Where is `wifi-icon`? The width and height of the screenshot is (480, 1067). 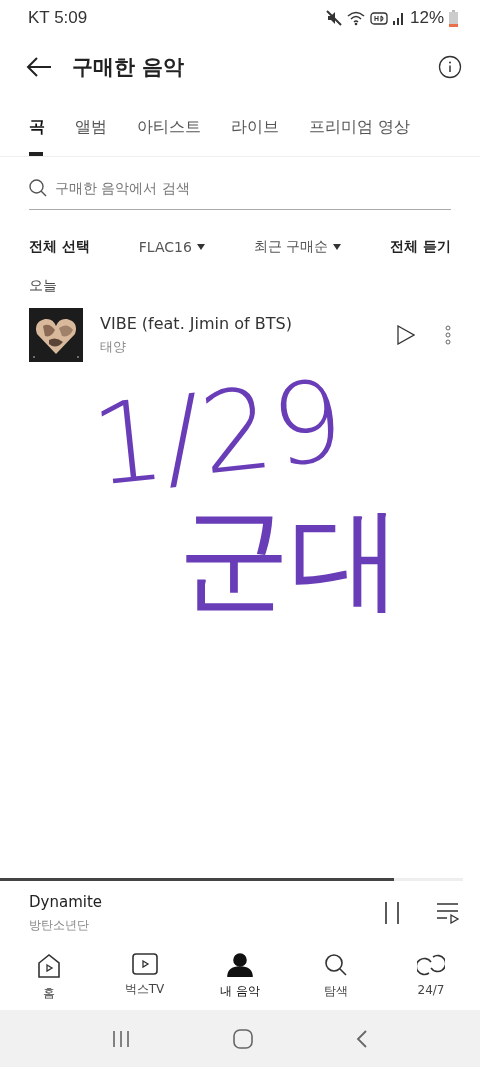 wifi-icon is located at coordinates (355, 18).